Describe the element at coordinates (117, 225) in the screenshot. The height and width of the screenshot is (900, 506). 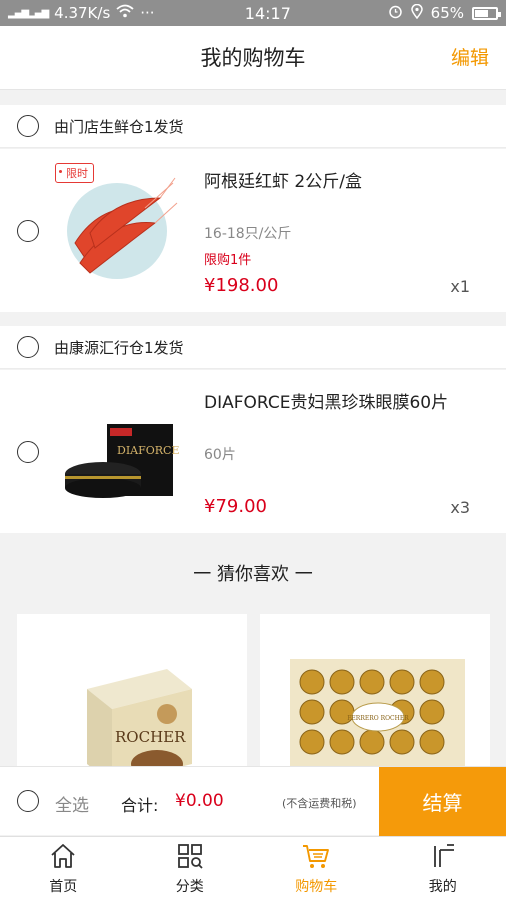
I see `product-image-shrimp: 限时` at that location.